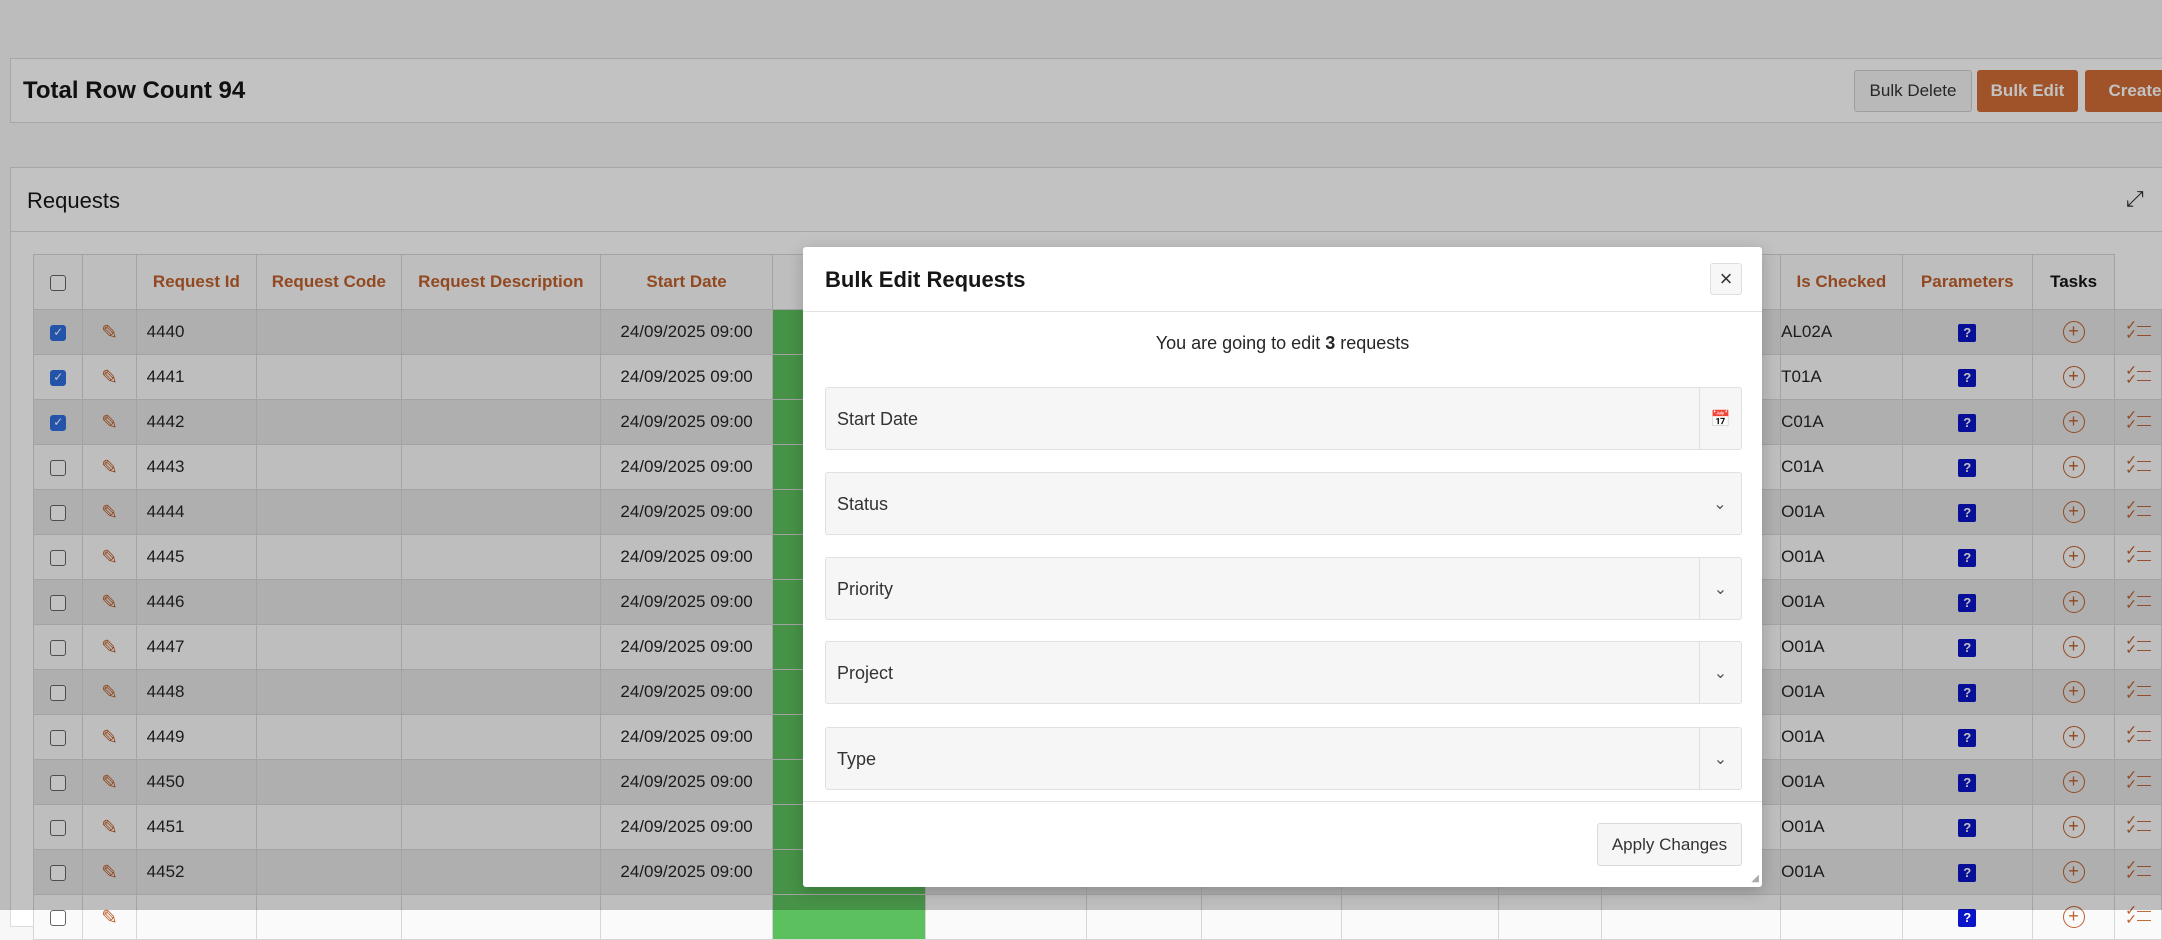 This screenshot has width=2162, height=940. Describe the element at coordinates (1283, 588) in the screenshot. I see `priority-field: Priority ⌄` at that location.